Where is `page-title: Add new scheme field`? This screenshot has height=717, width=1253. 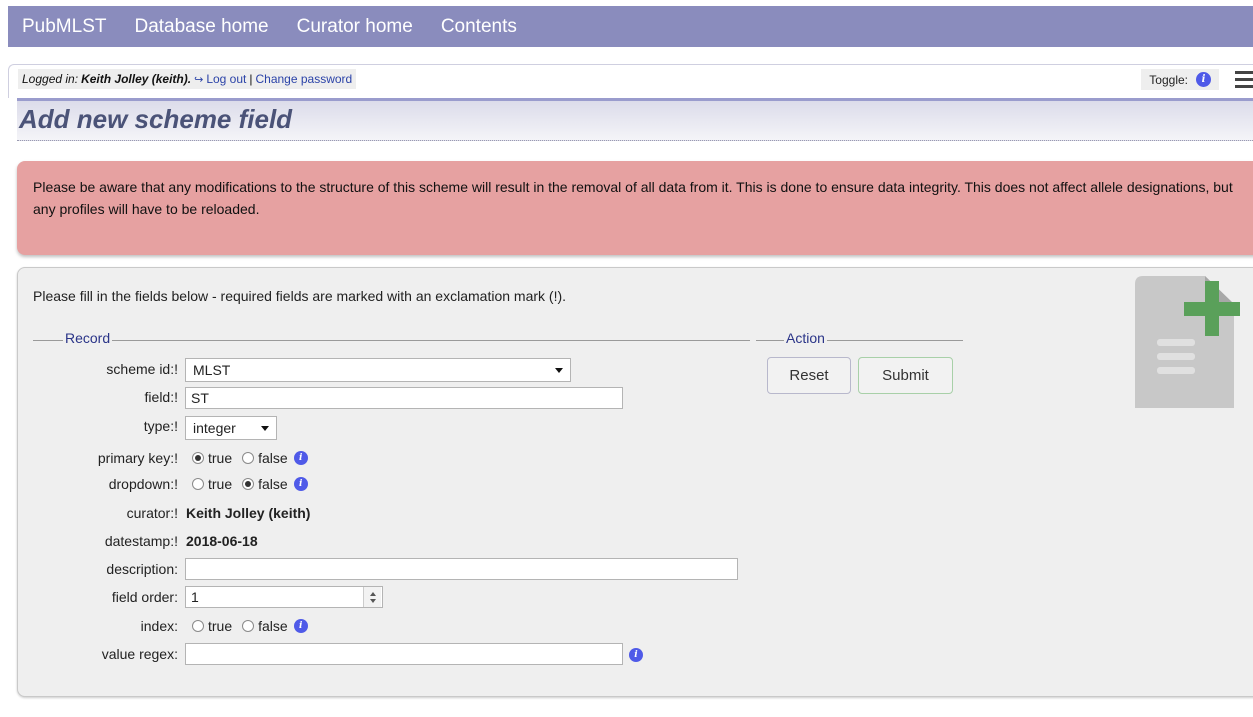 page-title: Add new scheme field is located at coordinates (156, 119).